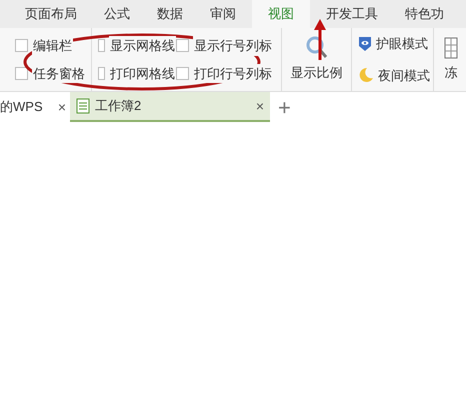 This screenshot has width=466, height=413. Describe the element at coordinates (395, 44) in the screenshot. I see `mode-button: 护眼模式` at that location.